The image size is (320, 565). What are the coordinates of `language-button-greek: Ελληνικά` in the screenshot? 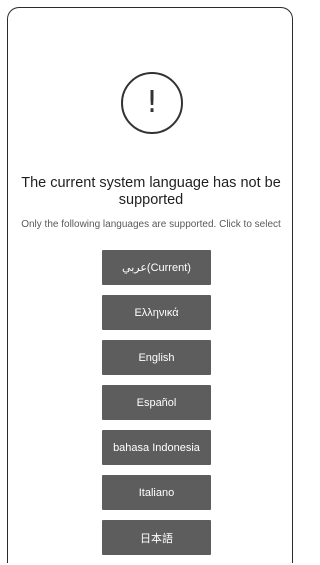 It's located at (156, 312).